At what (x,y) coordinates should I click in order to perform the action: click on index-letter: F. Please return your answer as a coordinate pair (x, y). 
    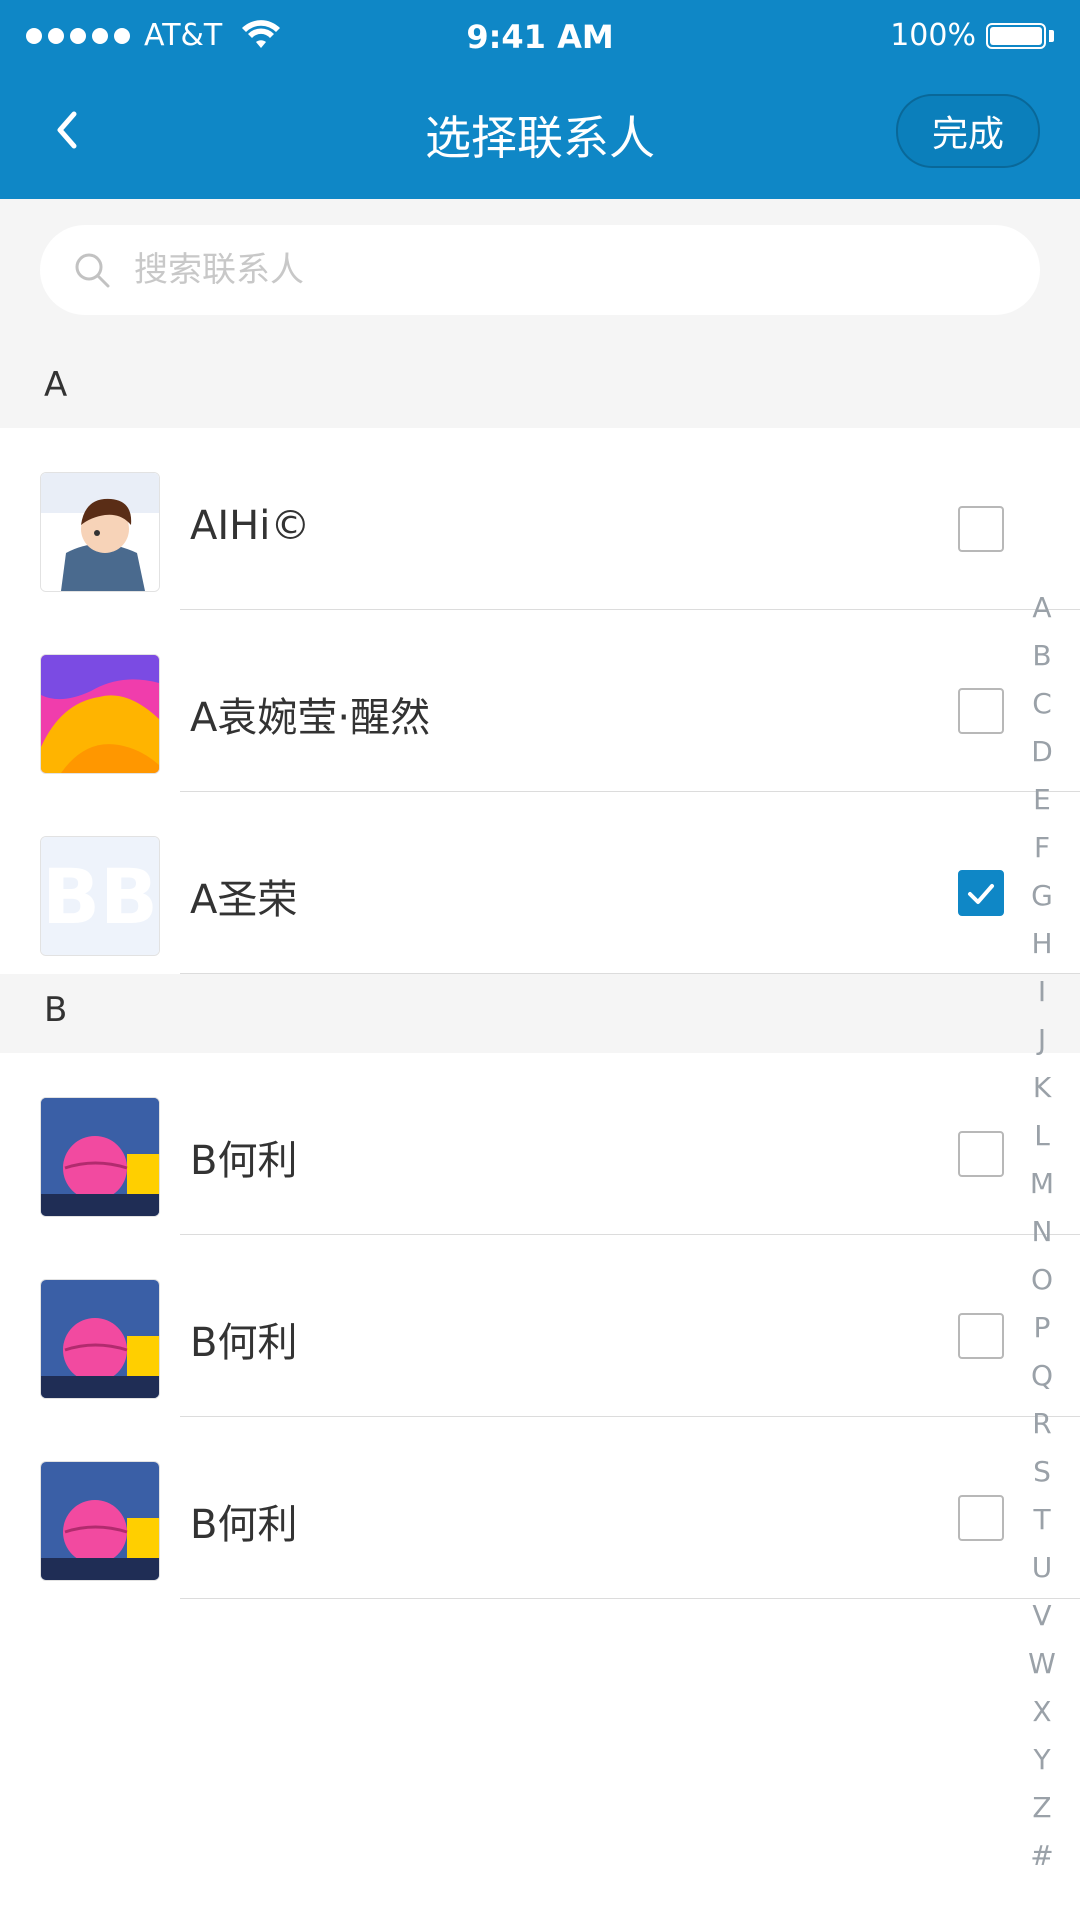
    Looking at the image, I should click on (1042, 848).